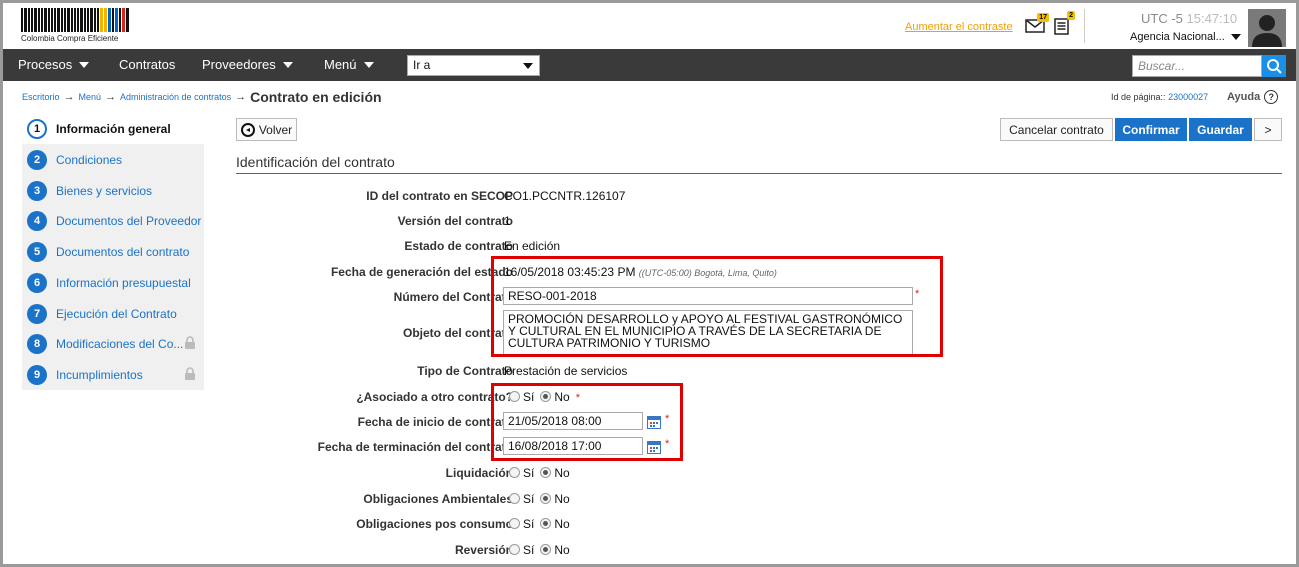 The height and width of the screenshot is (567, 1299). I want to click on post-consumption-label: Obligaciones pos consumo, so click(434, 524).